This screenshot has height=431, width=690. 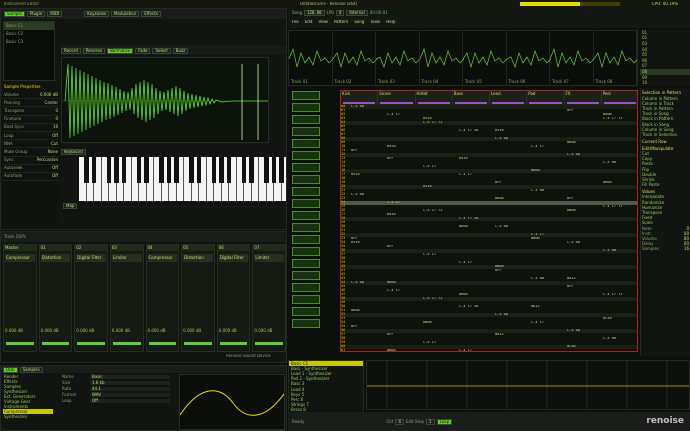 What do you see at coordinates (130, 401) in the screenshot?
I see `file-info-value: Off` at bounding box center [130, 401].